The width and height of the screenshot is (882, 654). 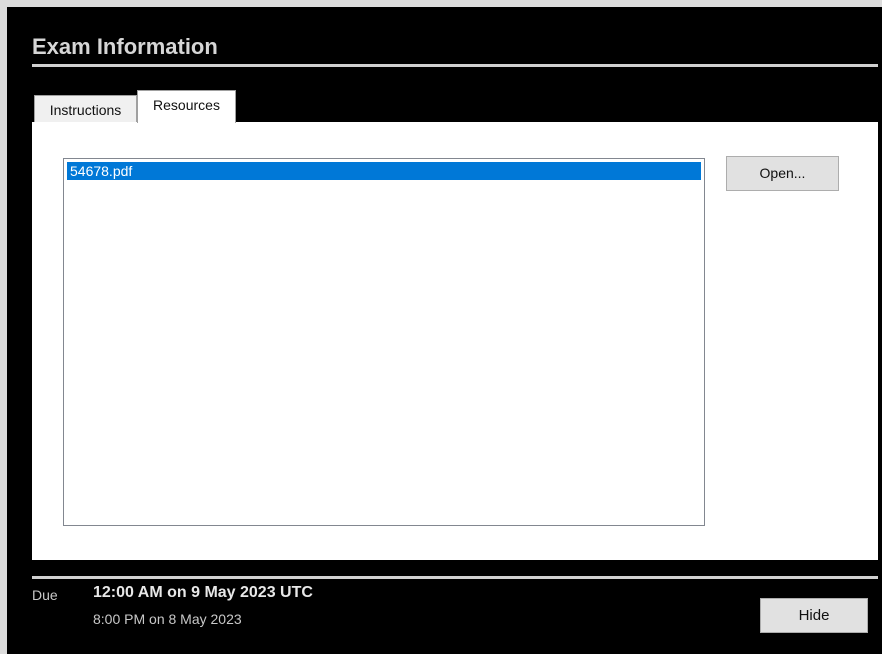 What do you see at coordinates (186, 106) in the screenshot?
I see `tab-resources: Resources` at bounding box center [186, 106].